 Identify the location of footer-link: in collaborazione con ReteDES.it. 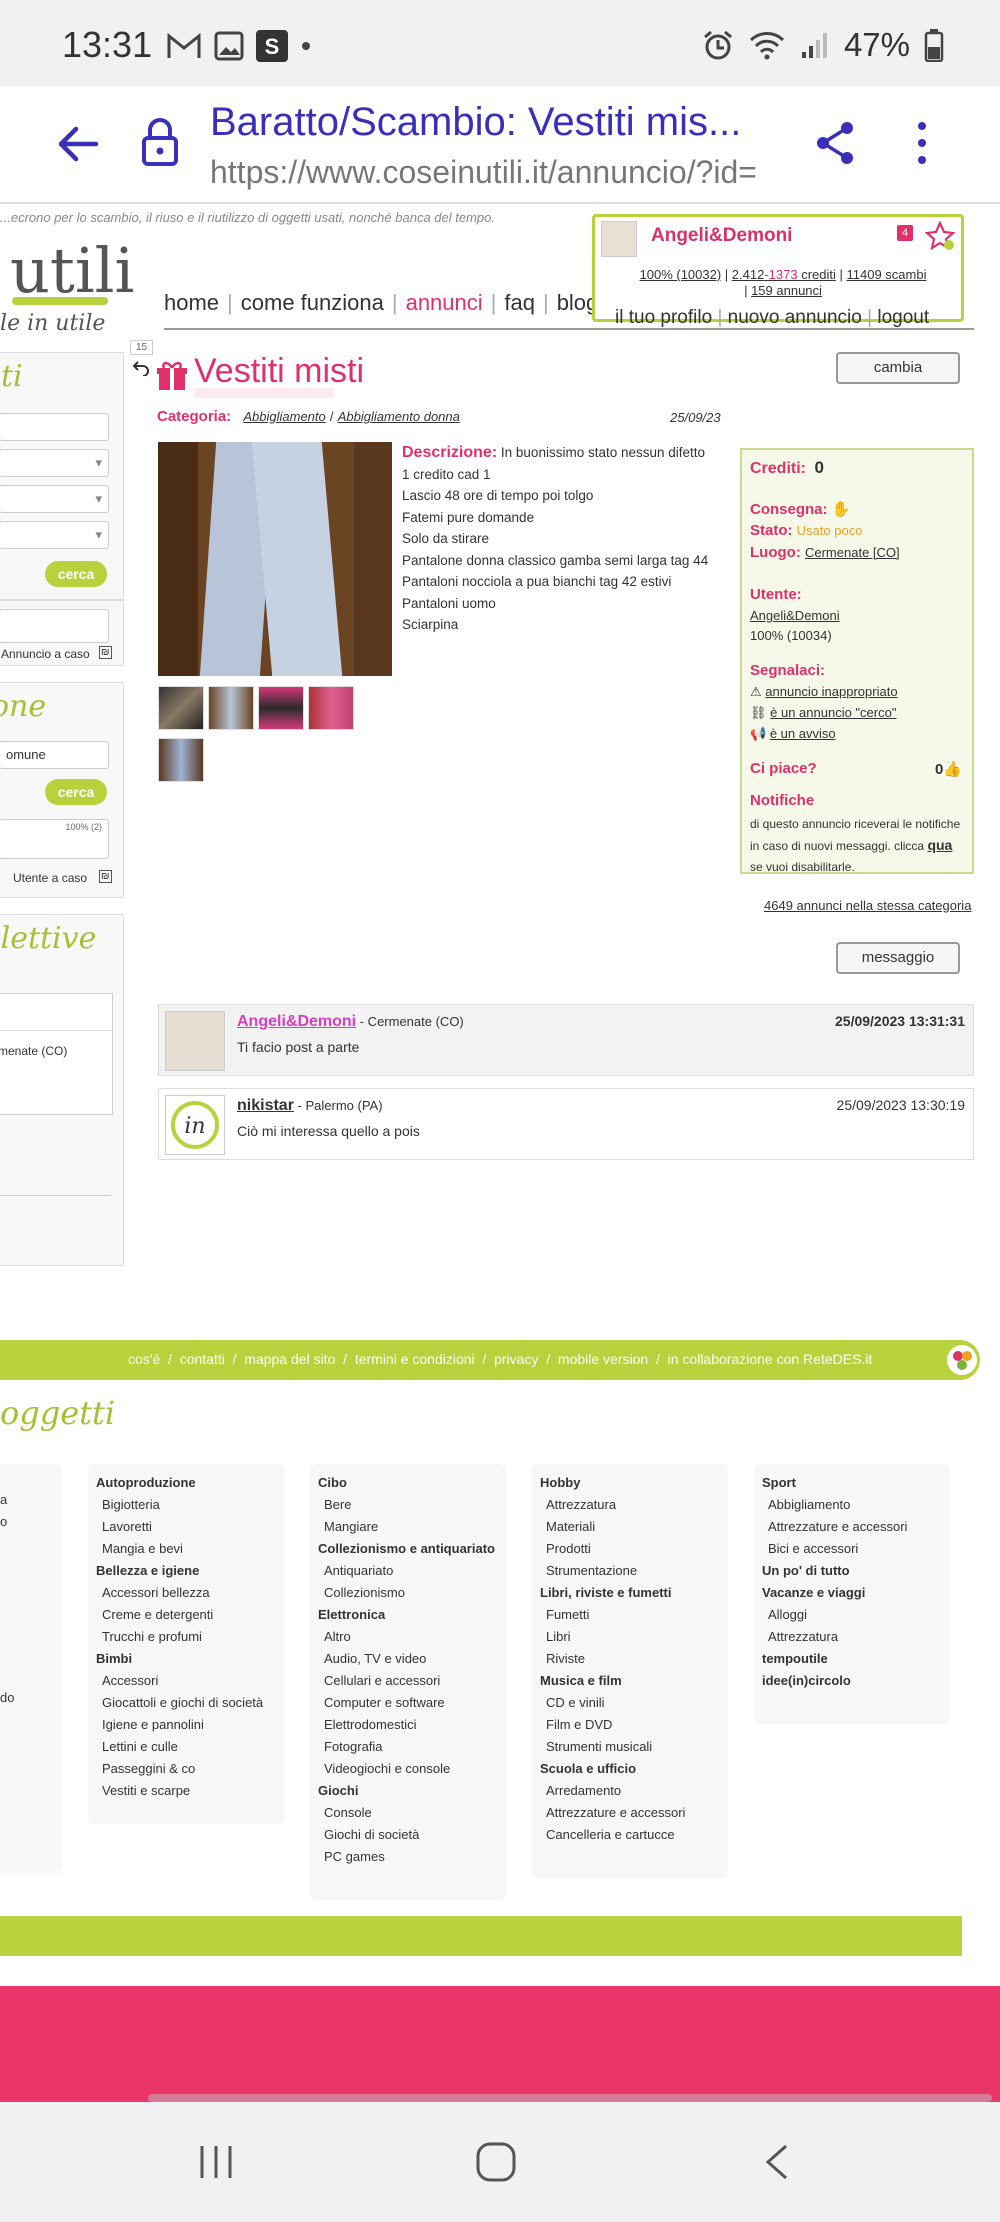
(770, 1359).